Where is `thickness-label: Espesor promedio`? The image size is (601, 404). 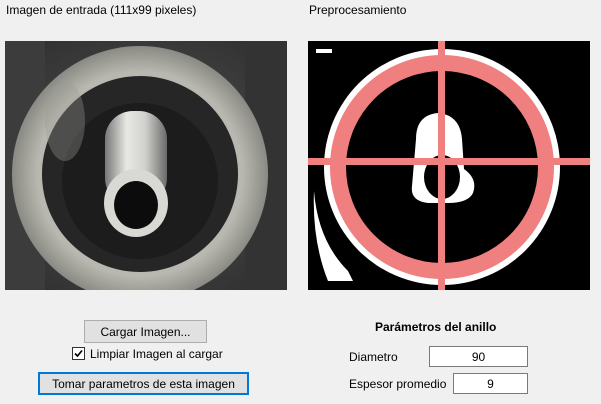
thickness-label: Espesor promedio is located at coordinates (398, 384).